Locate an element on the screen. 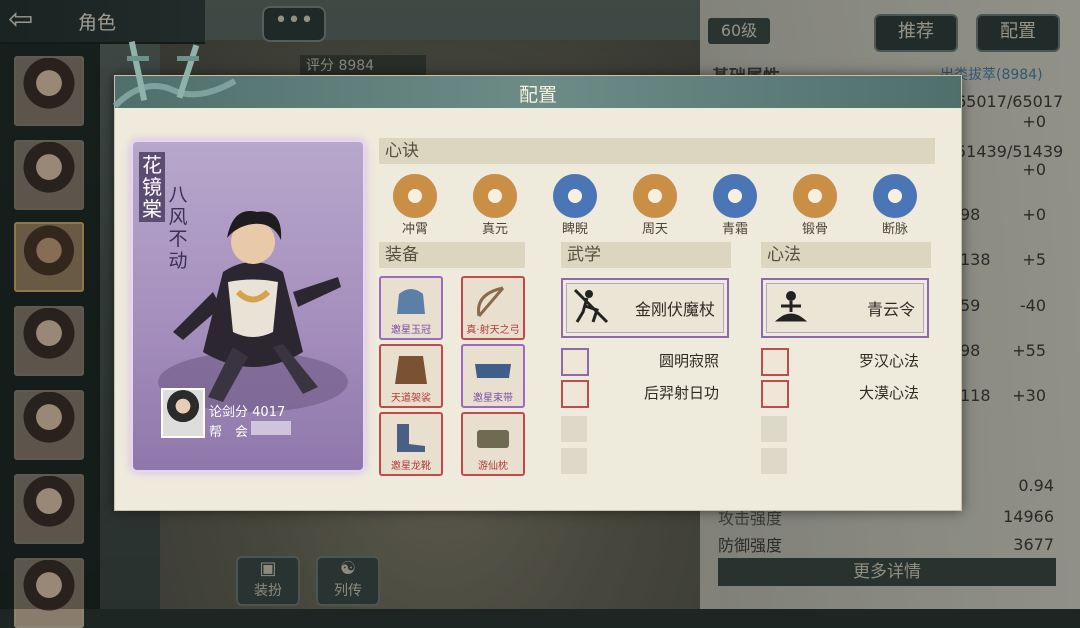 The width and height of the screenshot is (1080, 628). pillow-icon is located at coordinates (493, 439).